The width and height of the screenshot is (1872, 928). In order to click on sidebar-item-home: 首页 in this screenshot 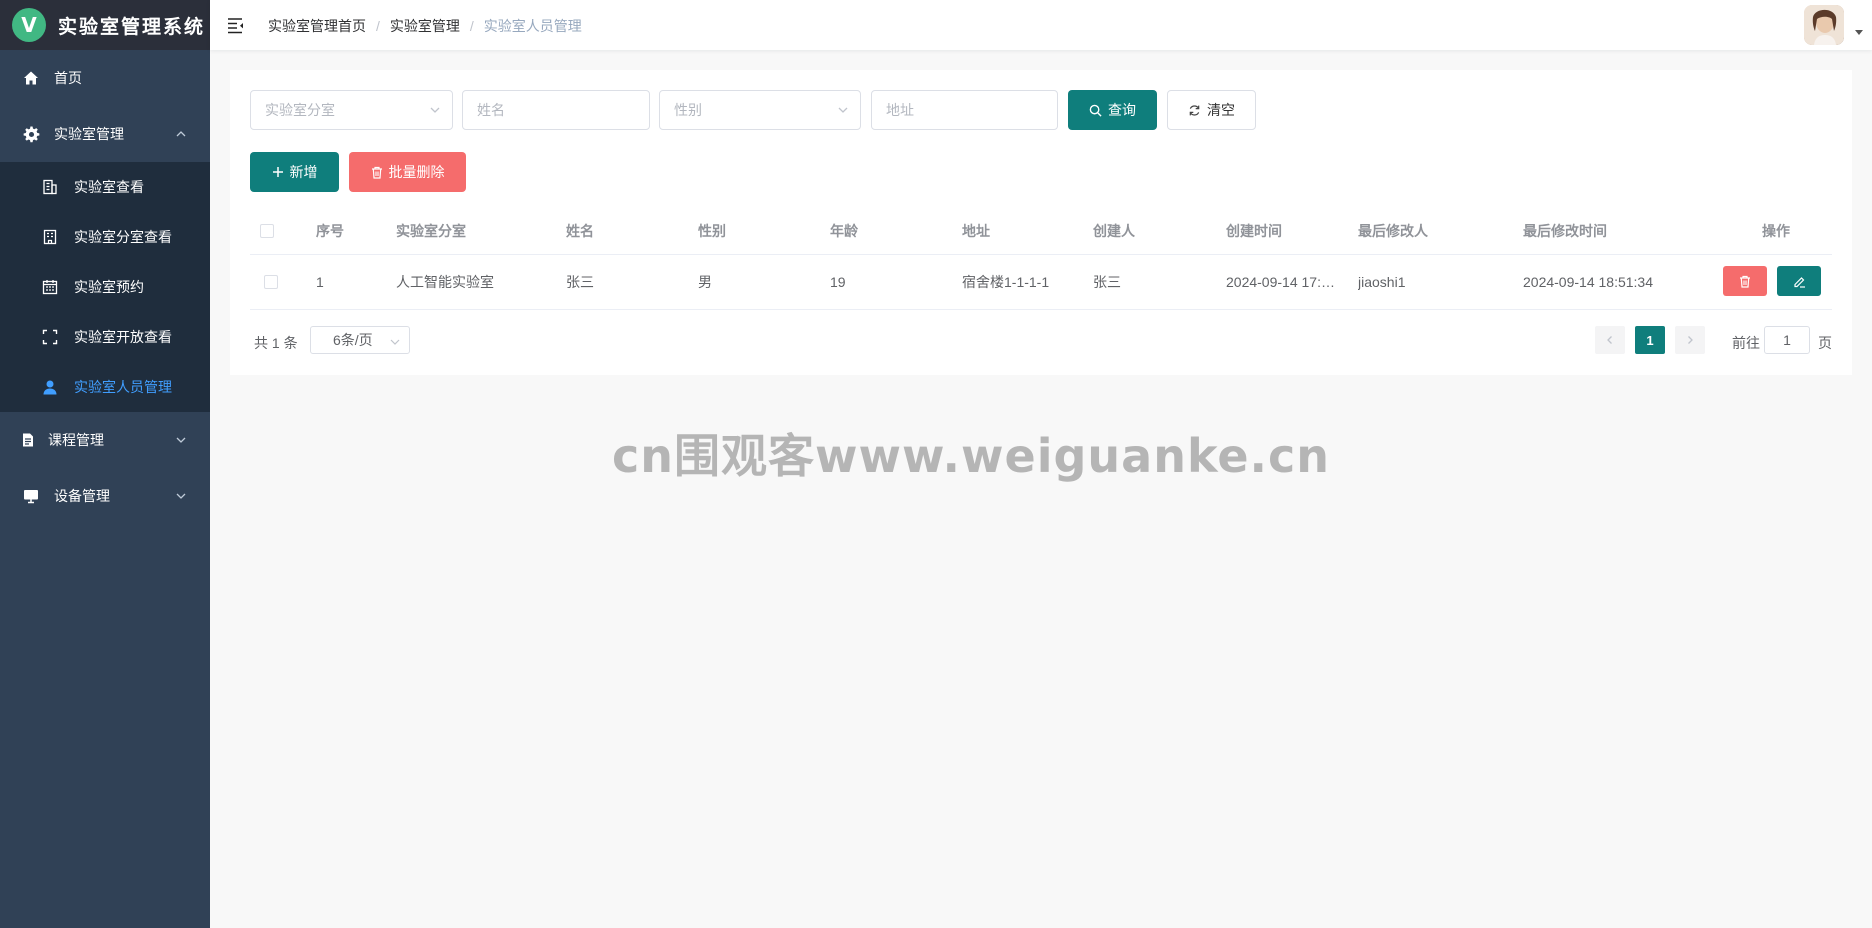, I will do `click(105, 78)`.